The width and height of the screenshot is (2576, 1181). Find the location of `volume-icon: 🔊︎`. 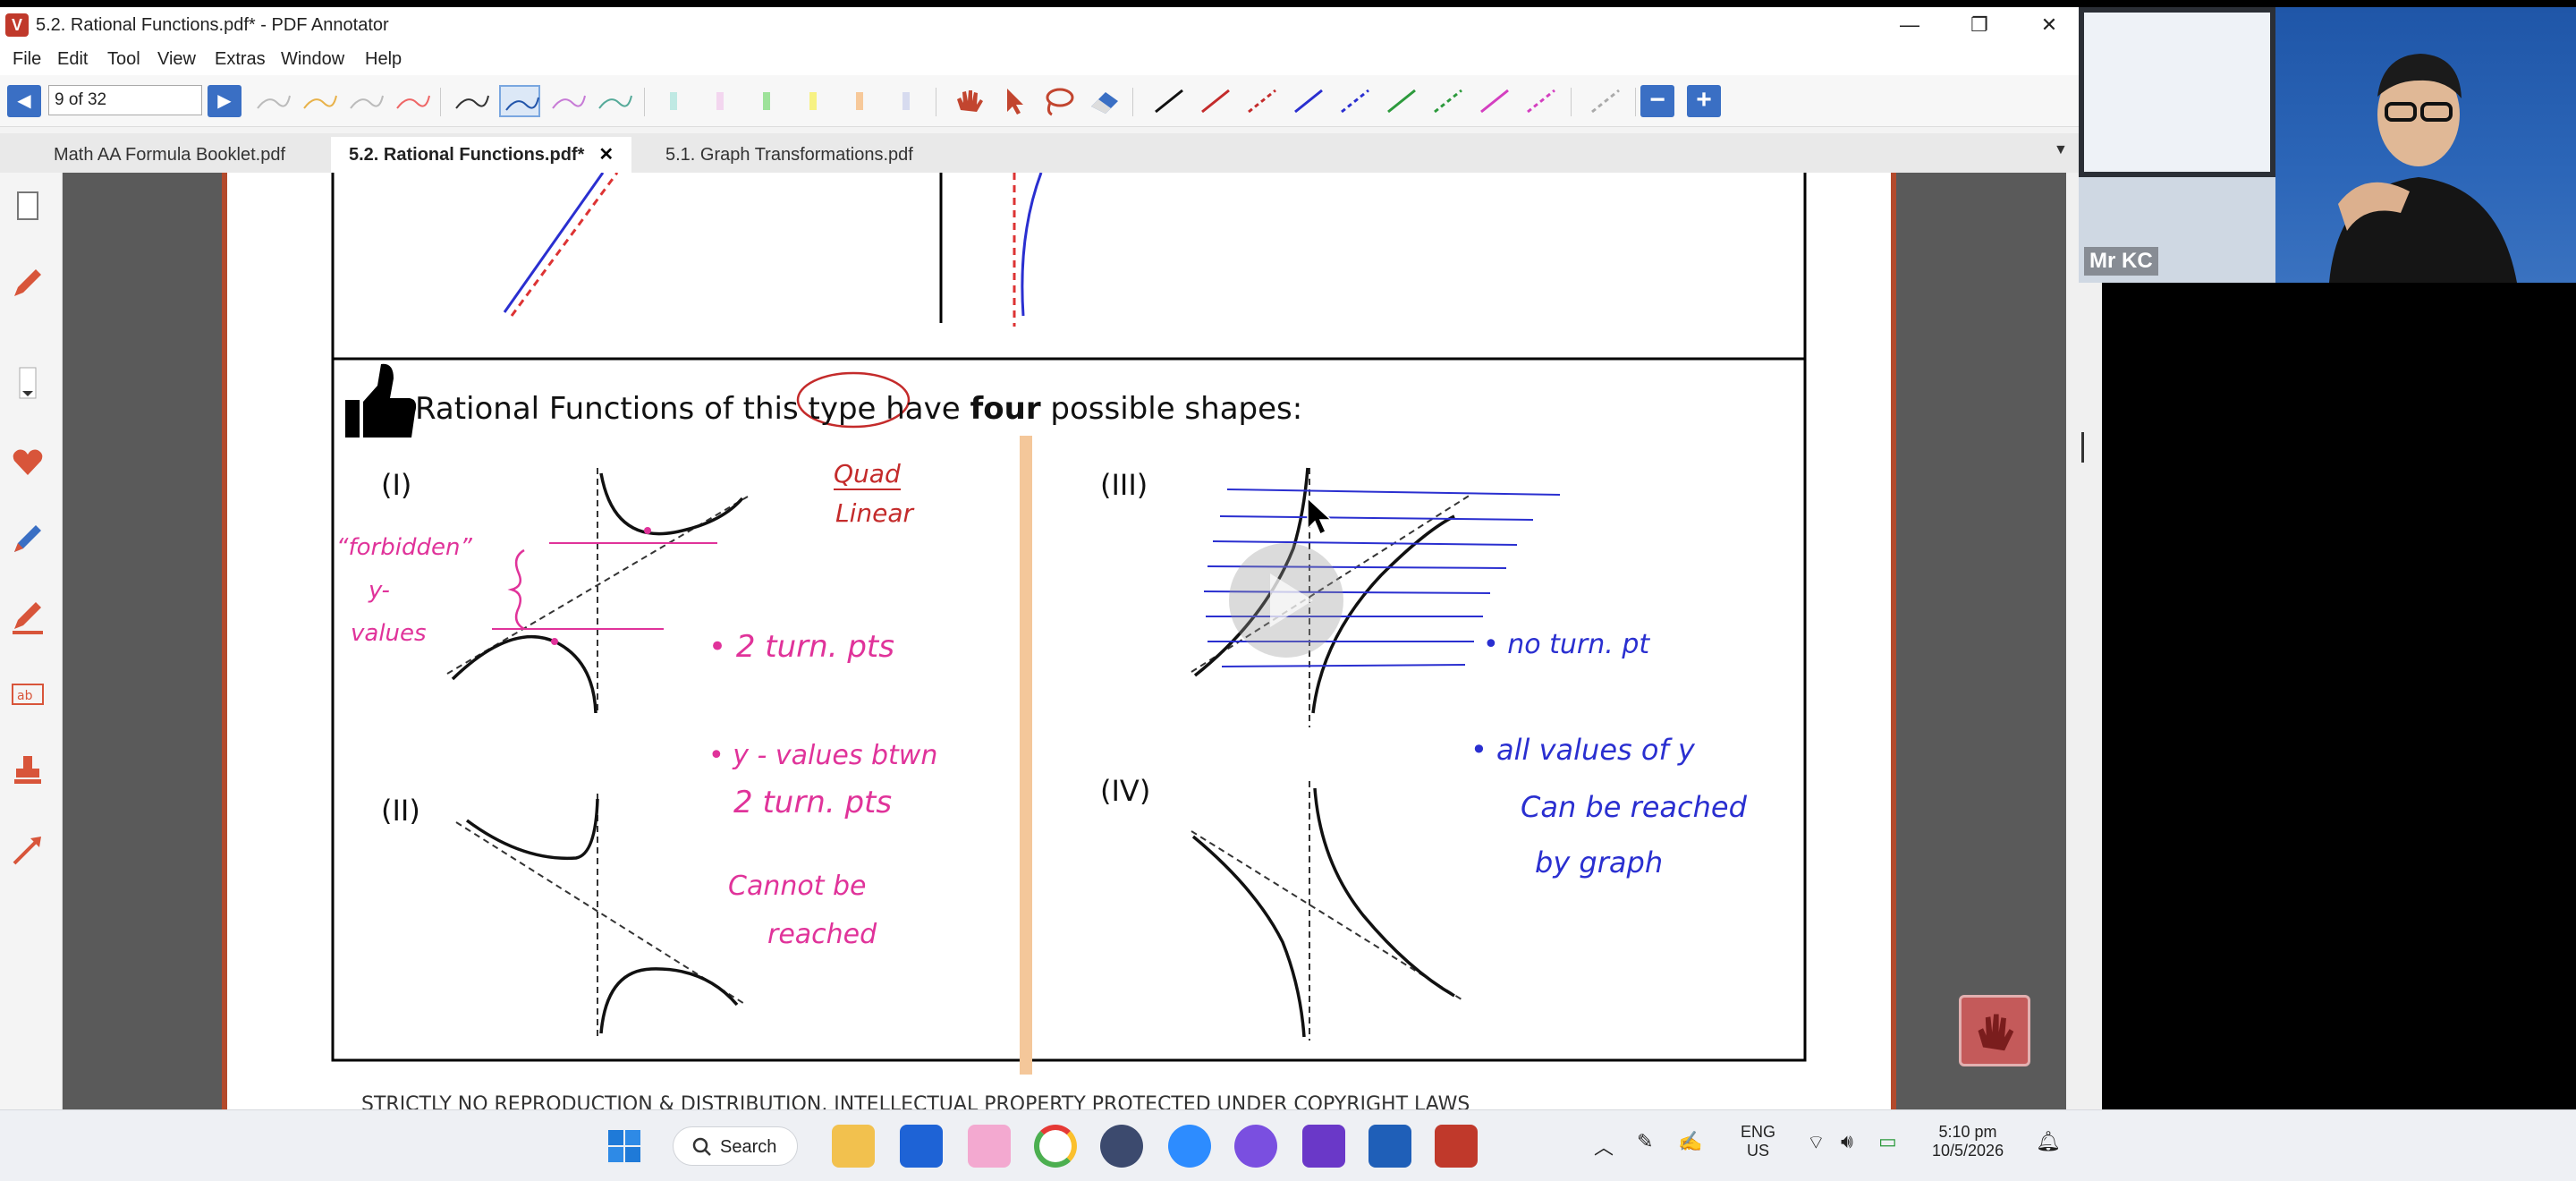

volume-icon: 🔊︎ is located at coordinates (1847, 1141).